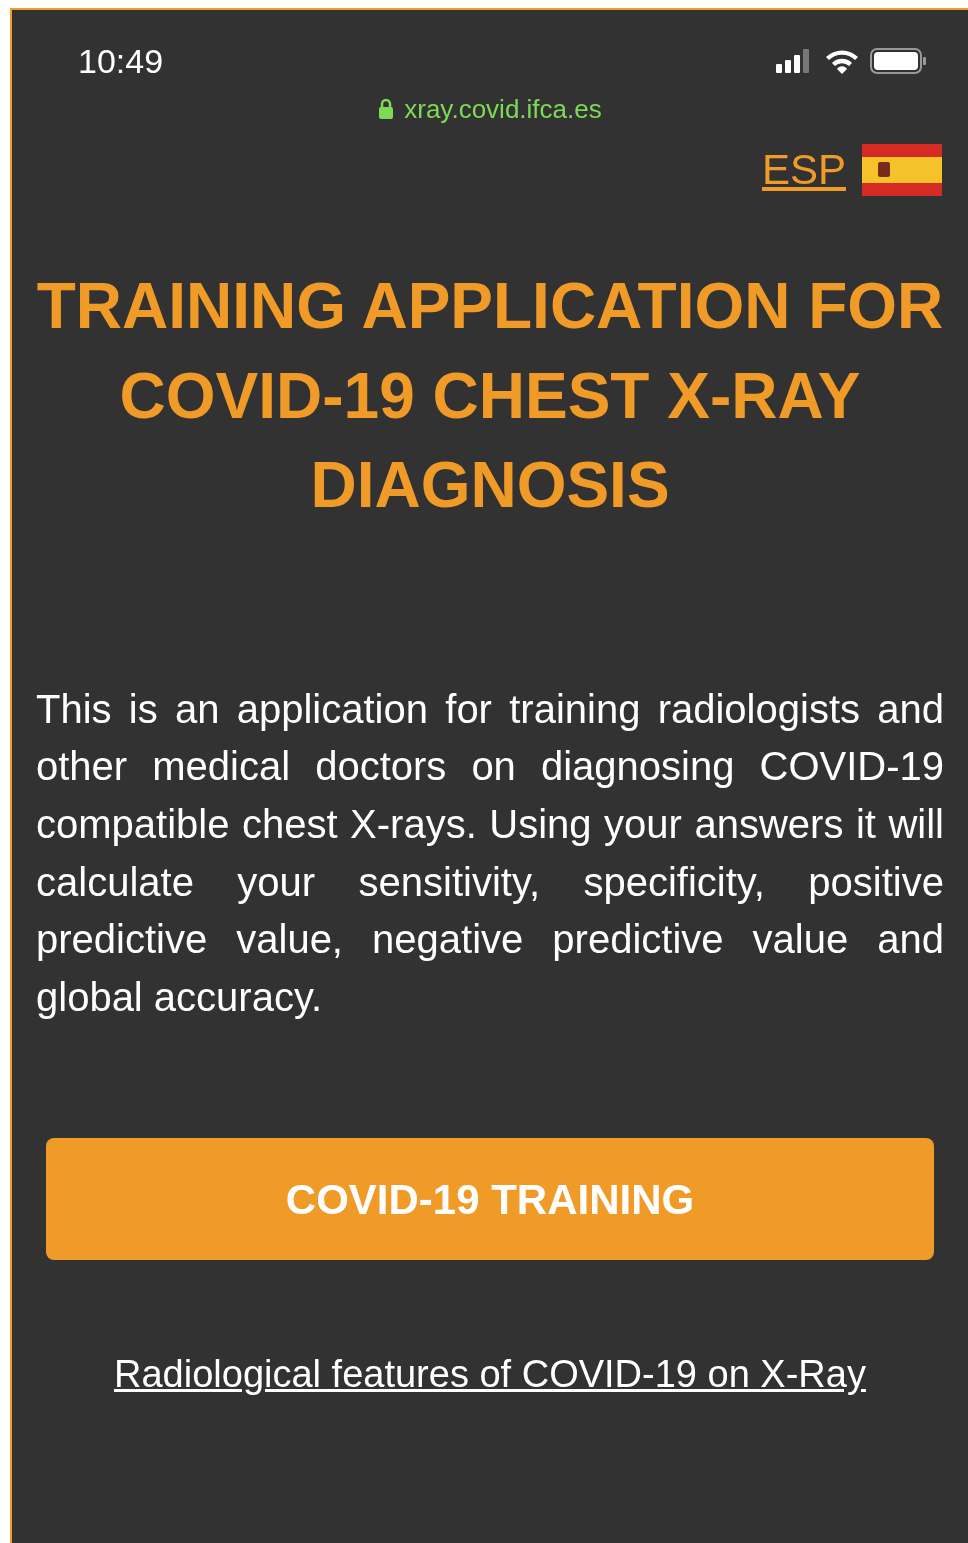 The image size is (968, 1543). I want to click on status-time: 10:49, so click(121, 61).